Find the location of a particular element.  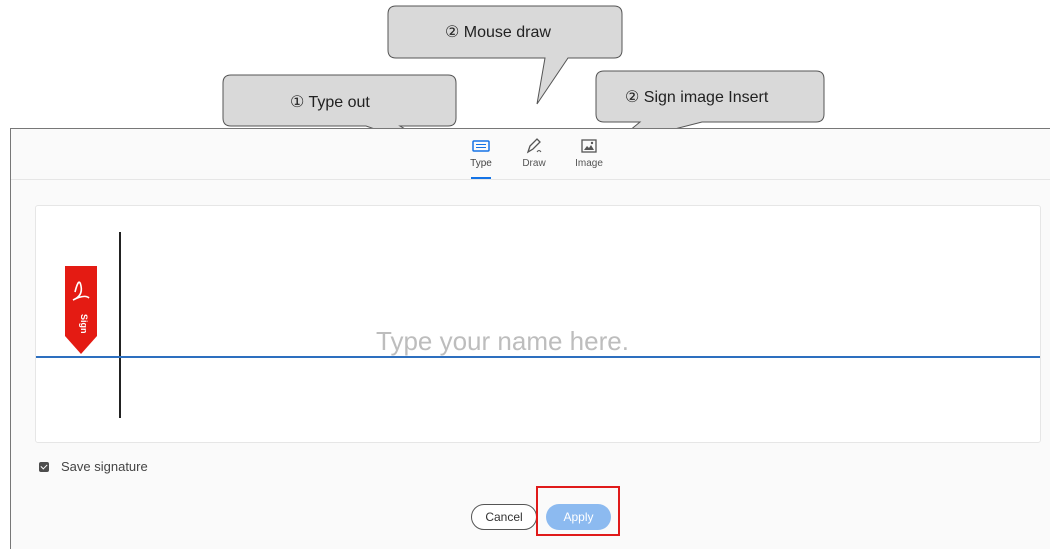

cancel-button: Cancel is located at coordinates (504, 517).